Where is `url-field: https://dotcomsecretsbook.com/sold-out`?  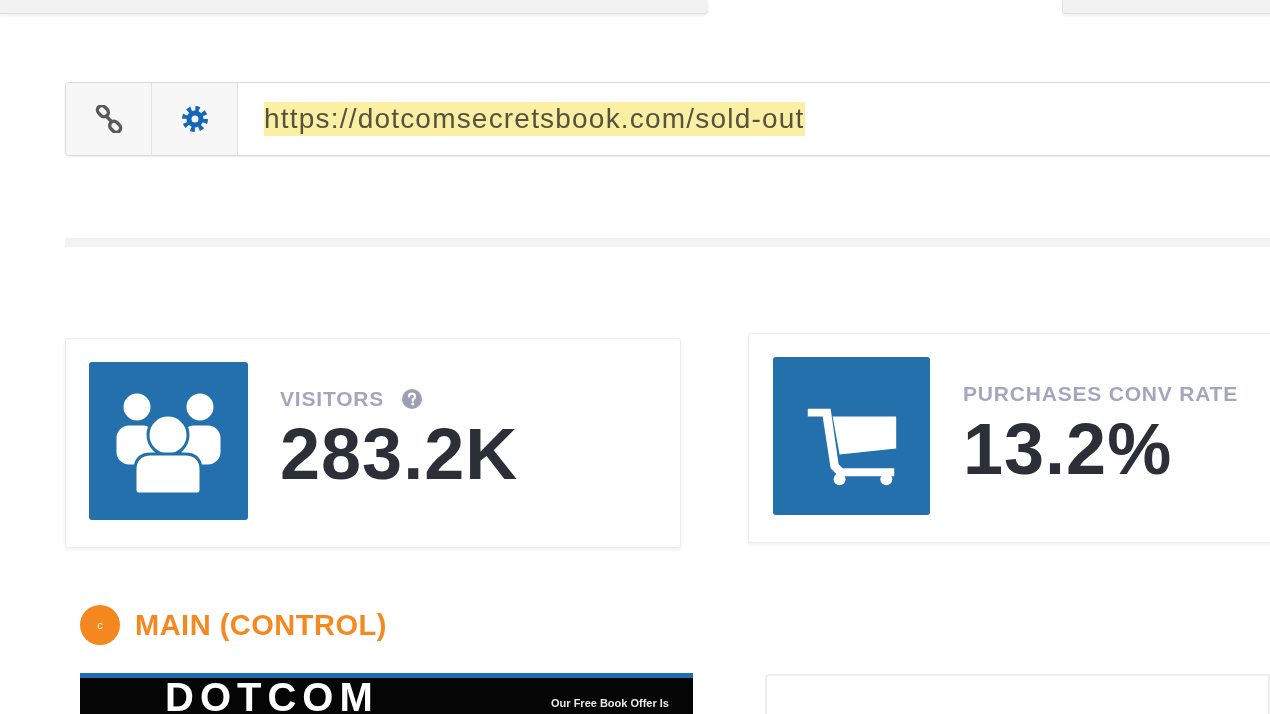 url-field: https://dotcomsecretsbook.com/sold-out is located at coordinates (754, 119).